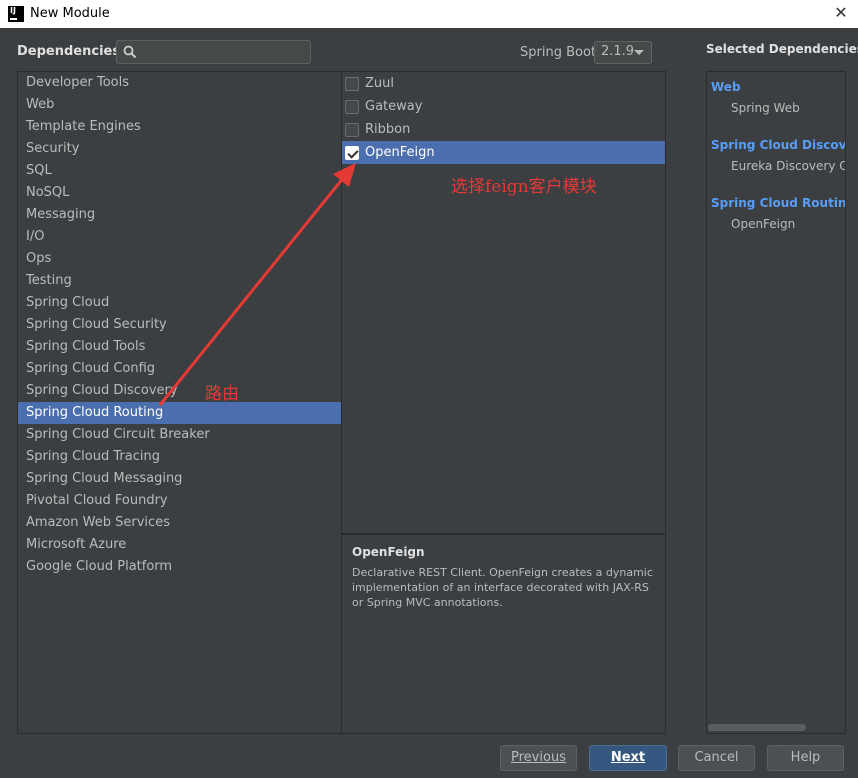 This screenshot has width=858, height=778. I want to click on annotation-arrow, so click(257, 284).